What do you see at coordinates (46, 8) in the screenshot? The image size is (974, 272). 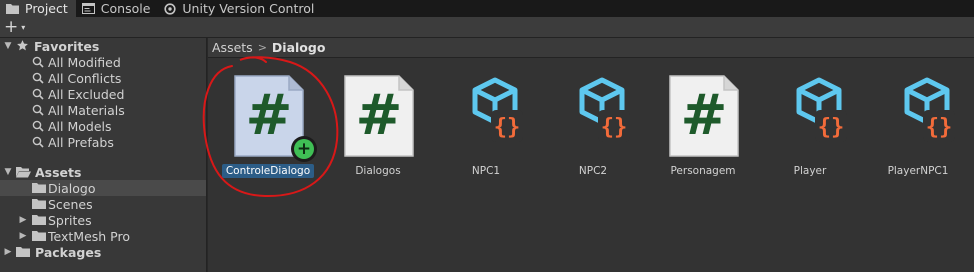 I see `tab-label: Project` at bounding box center [46, 8].